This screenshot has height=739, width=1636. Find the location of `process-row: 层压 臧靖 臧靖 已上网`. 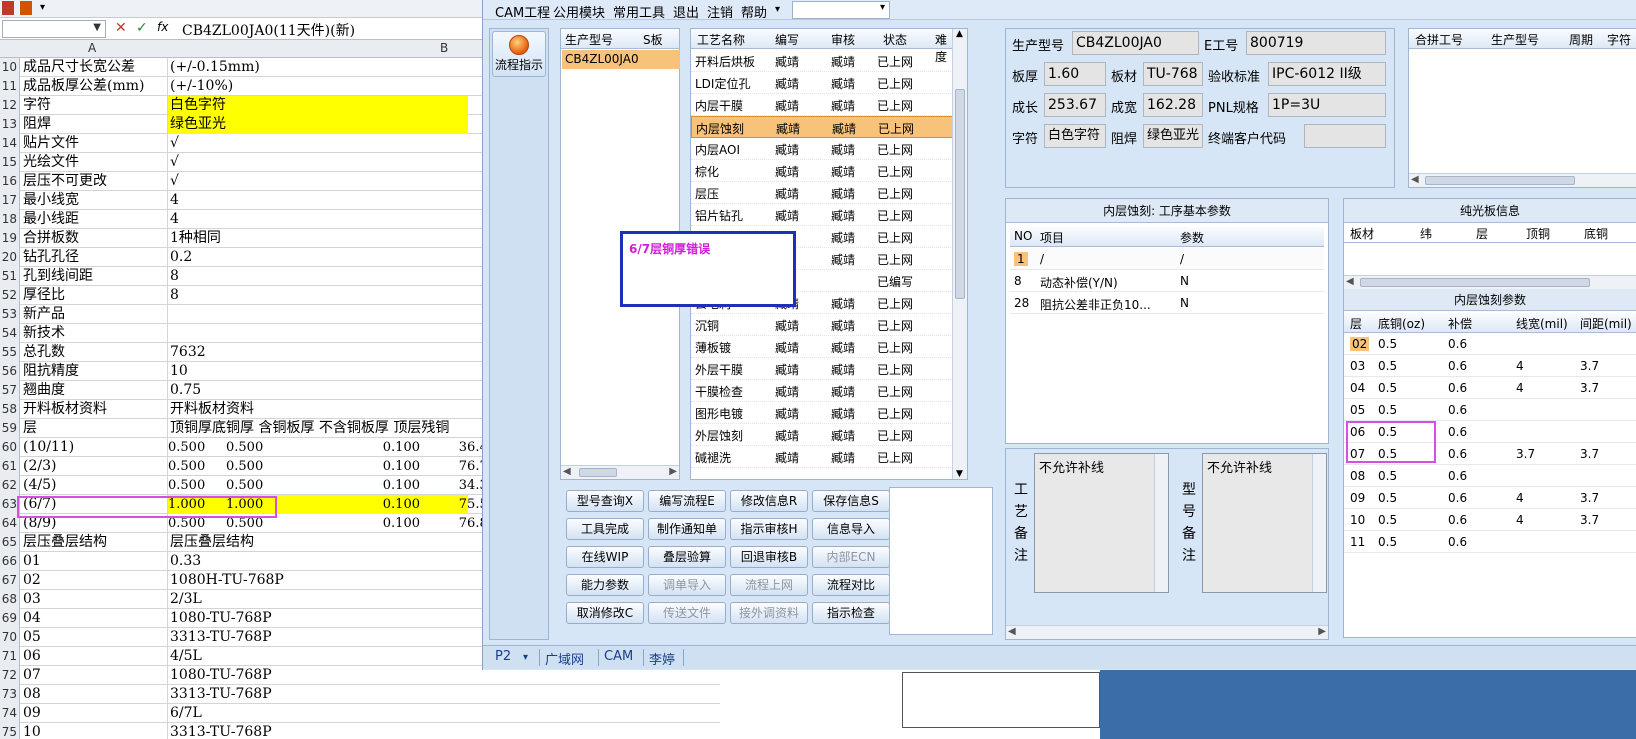

process-row: 层压 臧靖 臧靖 已上网 is located at coordinates (822, 193).